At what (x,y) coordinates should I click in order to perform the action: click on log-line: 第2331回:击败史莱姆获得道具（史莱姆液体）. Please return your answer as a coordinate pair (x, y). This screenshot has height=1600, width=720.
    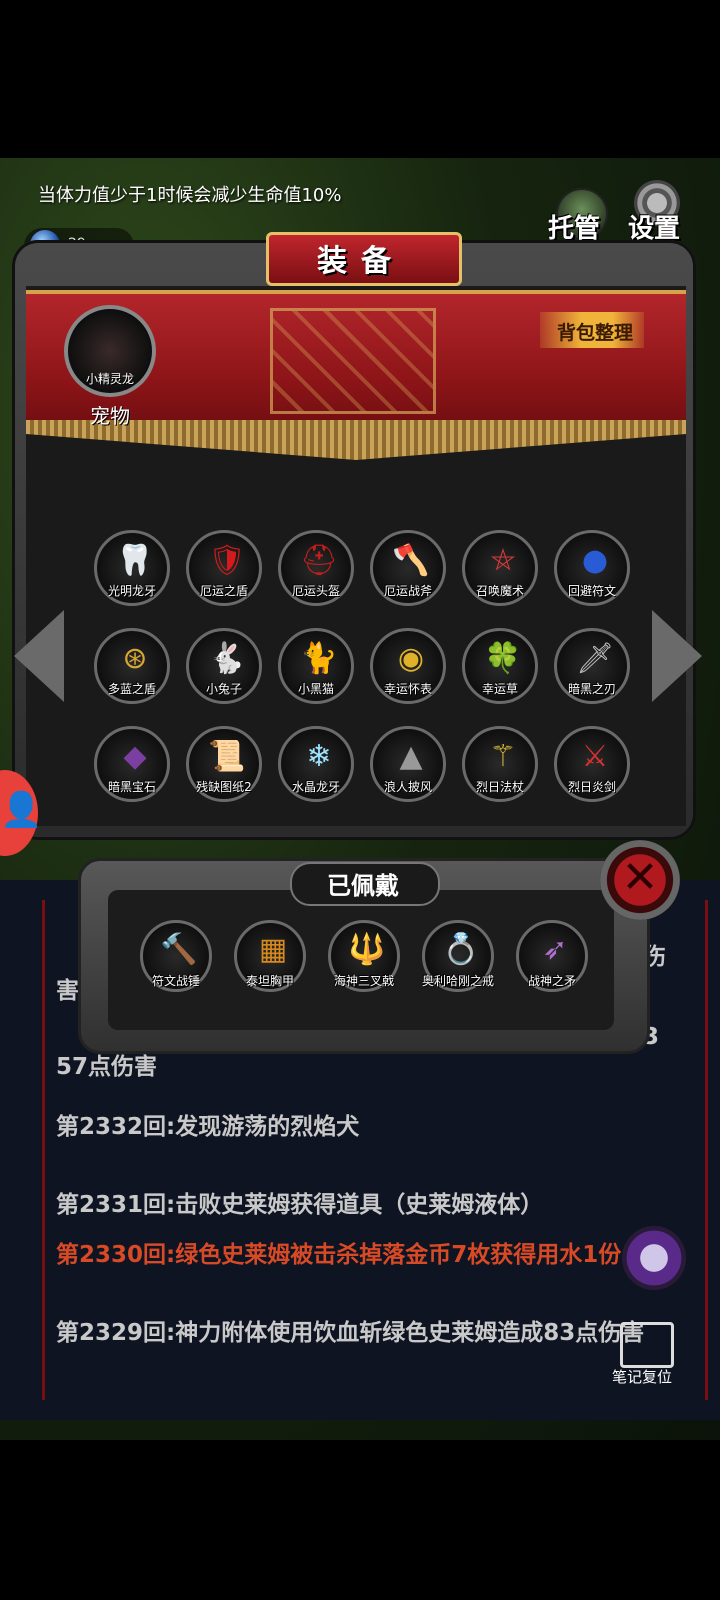
    Looking at the image, I should click on (300, 1205).